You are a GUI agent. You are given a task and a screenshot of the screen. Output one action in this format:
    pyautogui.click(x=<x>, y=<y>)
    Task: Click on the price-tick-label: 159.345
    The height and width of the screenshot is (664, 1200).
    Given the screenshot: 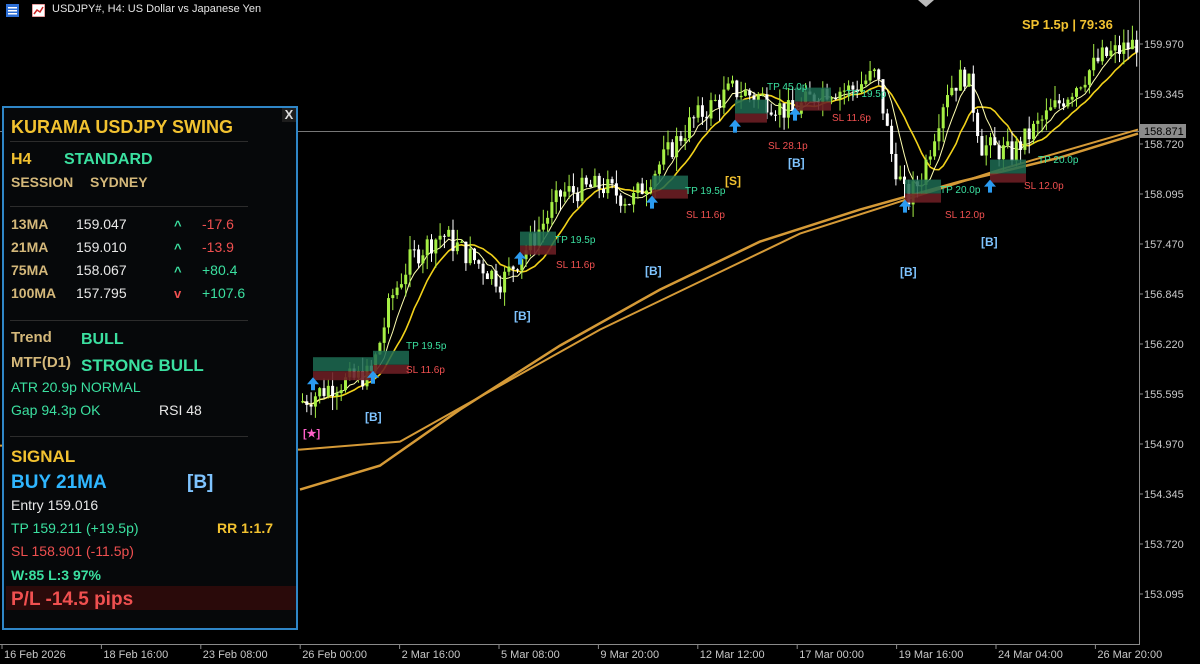 What is the action you would take?
    pyautogui.click(x=1164, y=95)
    